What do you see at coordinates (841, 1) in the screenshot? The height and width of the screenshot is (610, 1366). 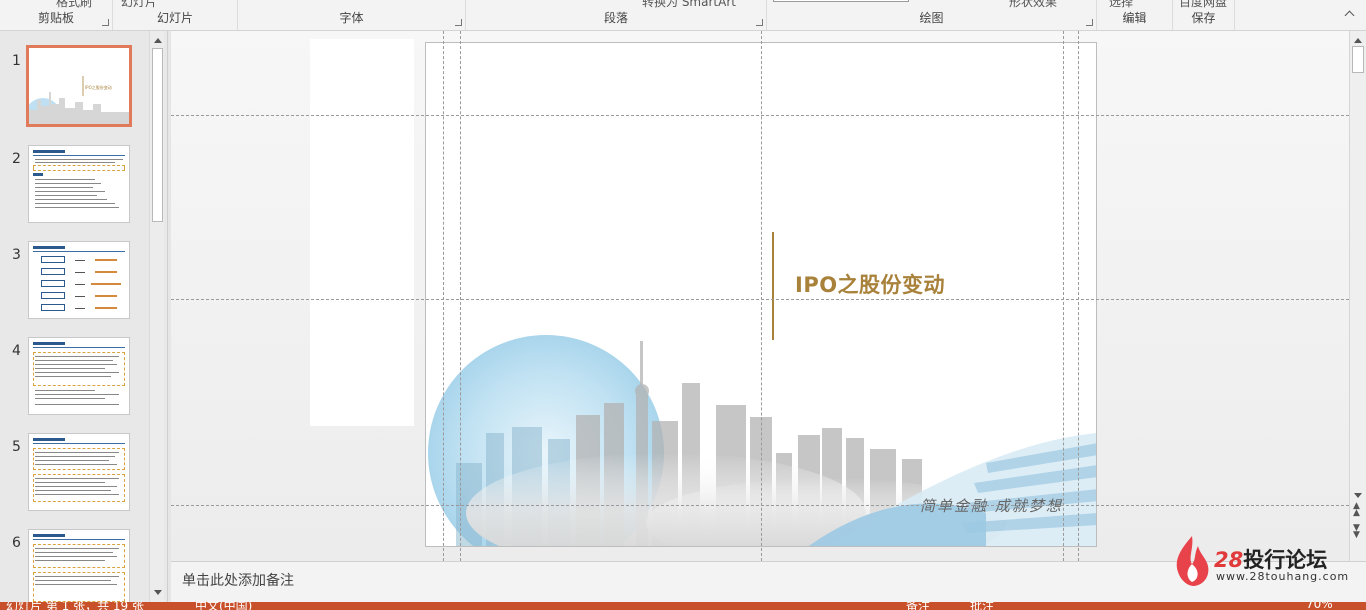 I see `shapes-gallery` at bounding box center [841, 1].